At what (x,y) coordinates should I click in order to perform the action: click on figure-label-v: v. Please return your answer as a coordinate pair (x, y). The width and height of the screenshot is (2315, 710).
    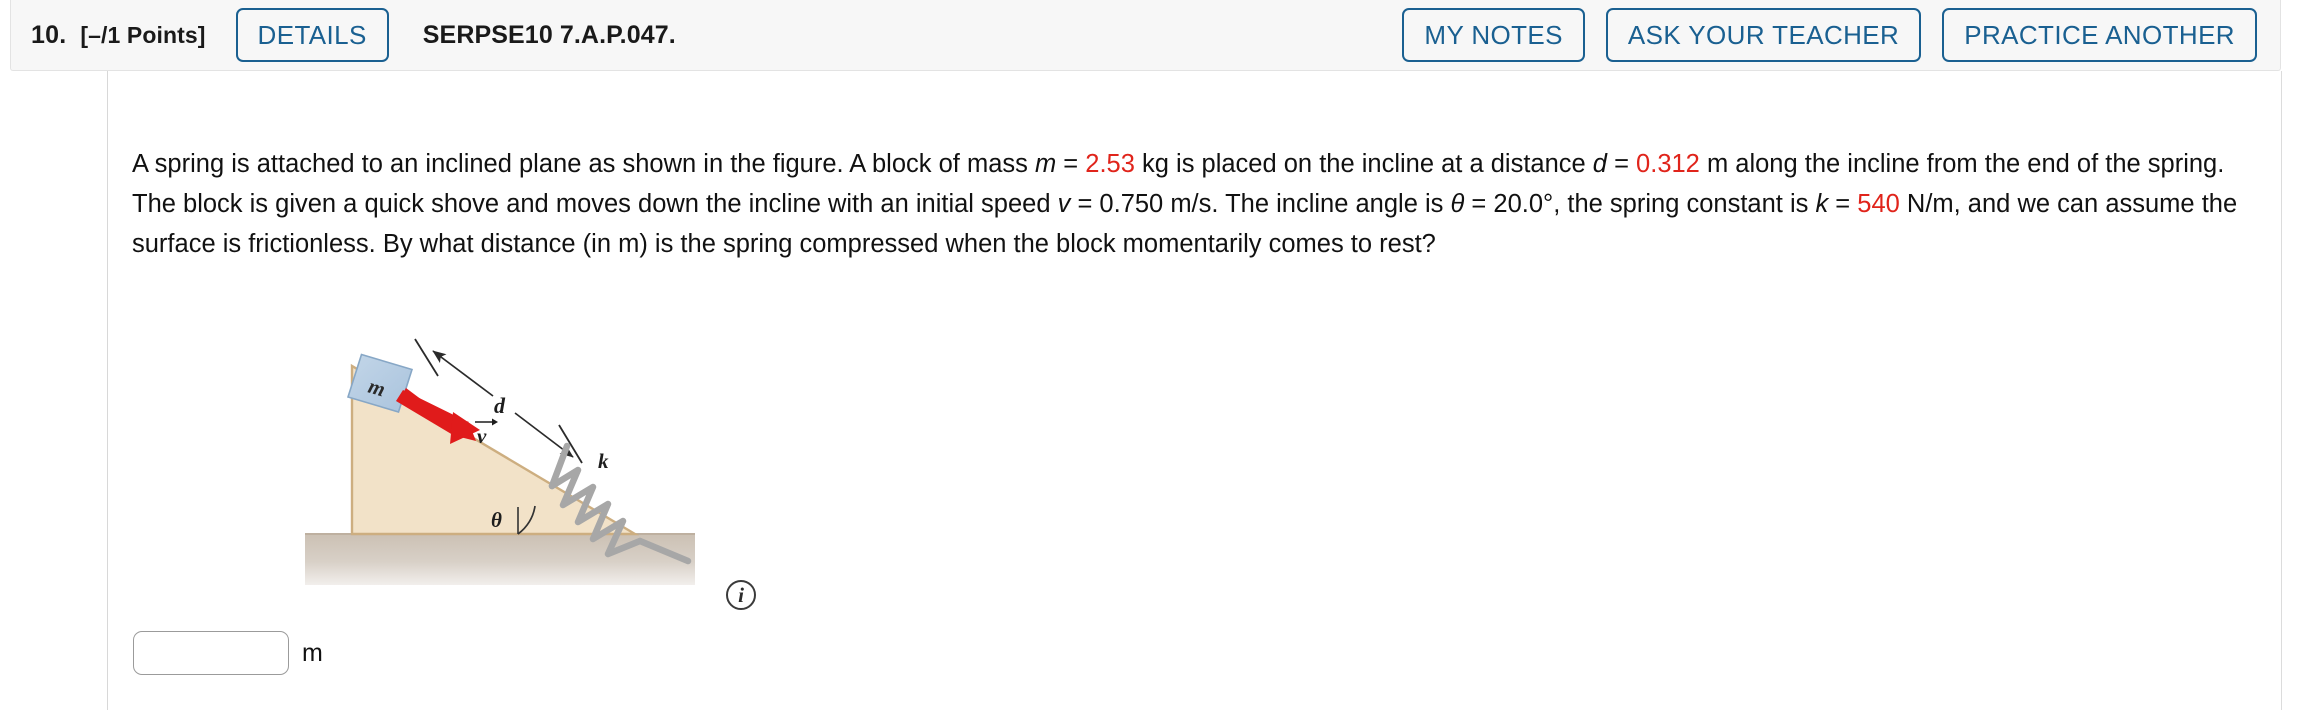
    Looking at the image, I should click on (486, 433).